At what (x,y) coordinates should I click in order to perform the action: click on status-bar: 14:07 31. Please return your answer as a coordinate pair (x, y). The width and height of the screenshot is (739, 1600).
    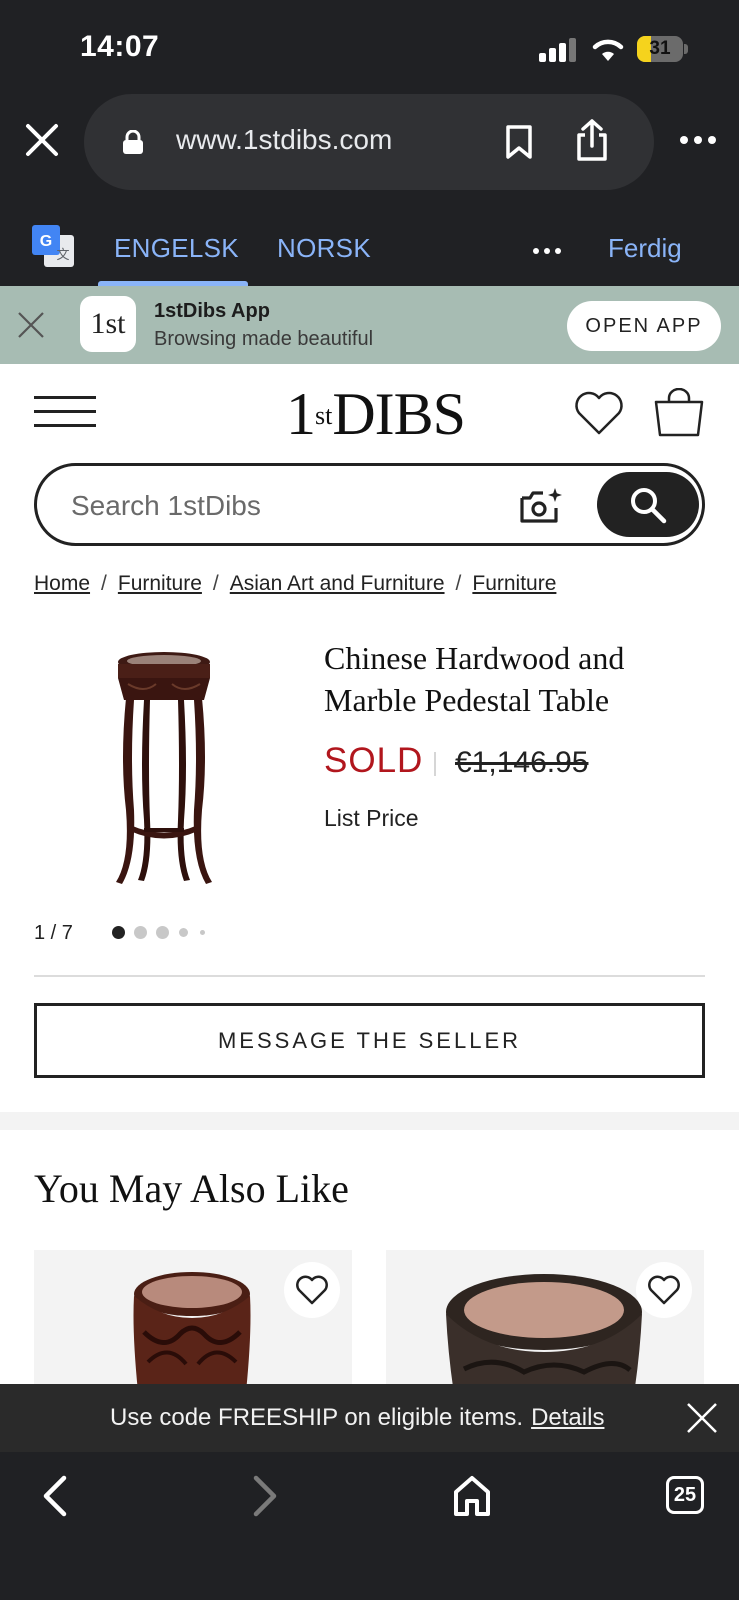
    Looking at the image, I should click on (369, 45).